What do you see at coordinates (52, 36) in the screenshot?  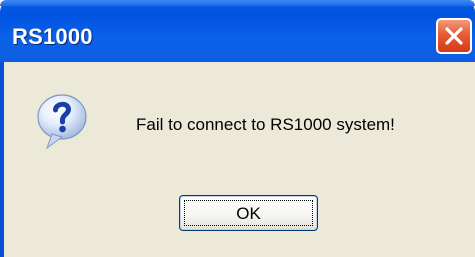 I see `window-title: RS1000` at bounding box center [52, 36].